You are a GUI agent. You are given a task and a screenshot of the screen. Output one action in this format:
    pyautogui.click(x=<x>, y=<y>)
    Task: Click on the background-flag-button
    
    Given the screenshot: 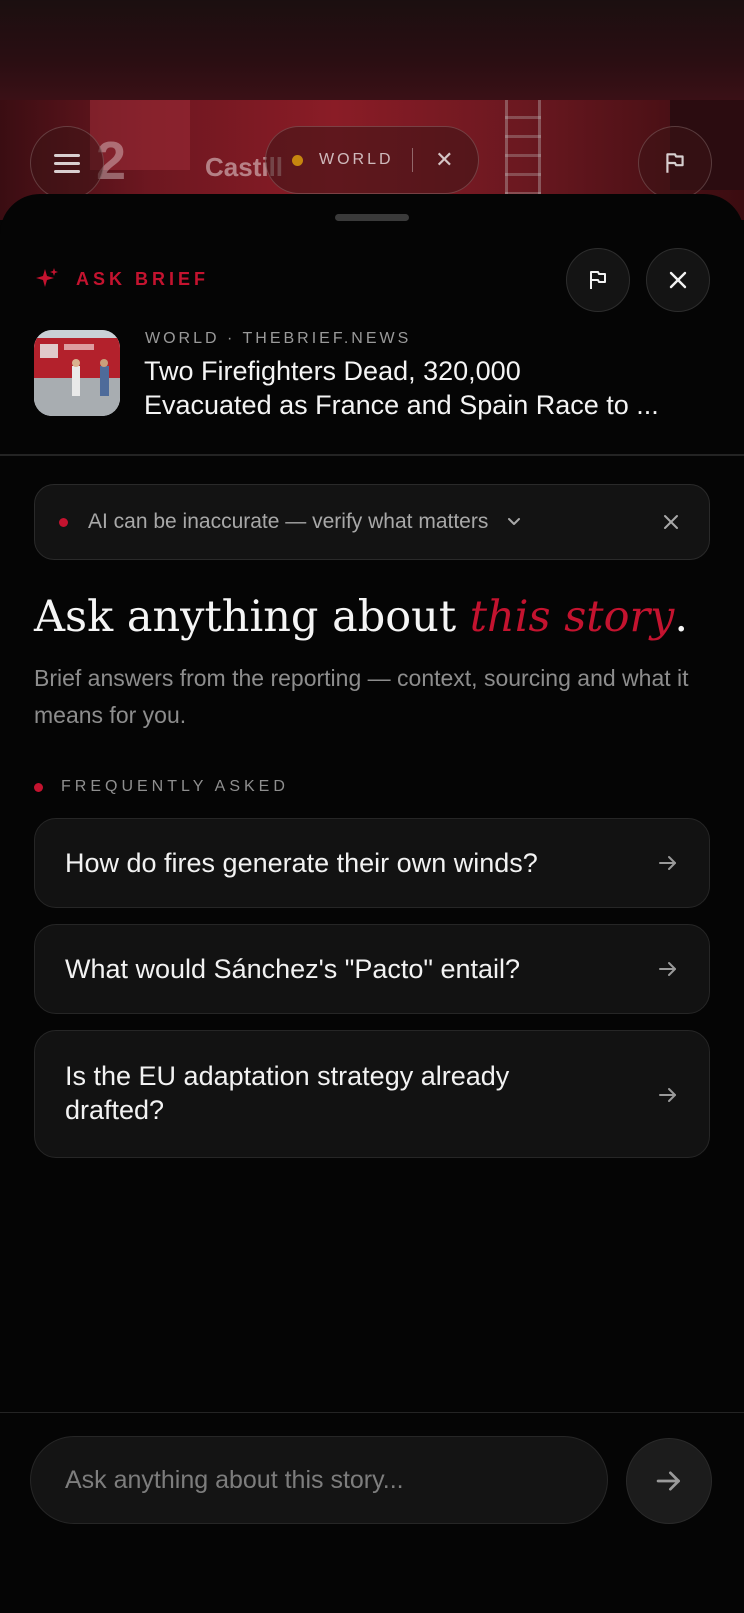 What is the action you would take?
    pyautogui.click(x=675, y=163)
    